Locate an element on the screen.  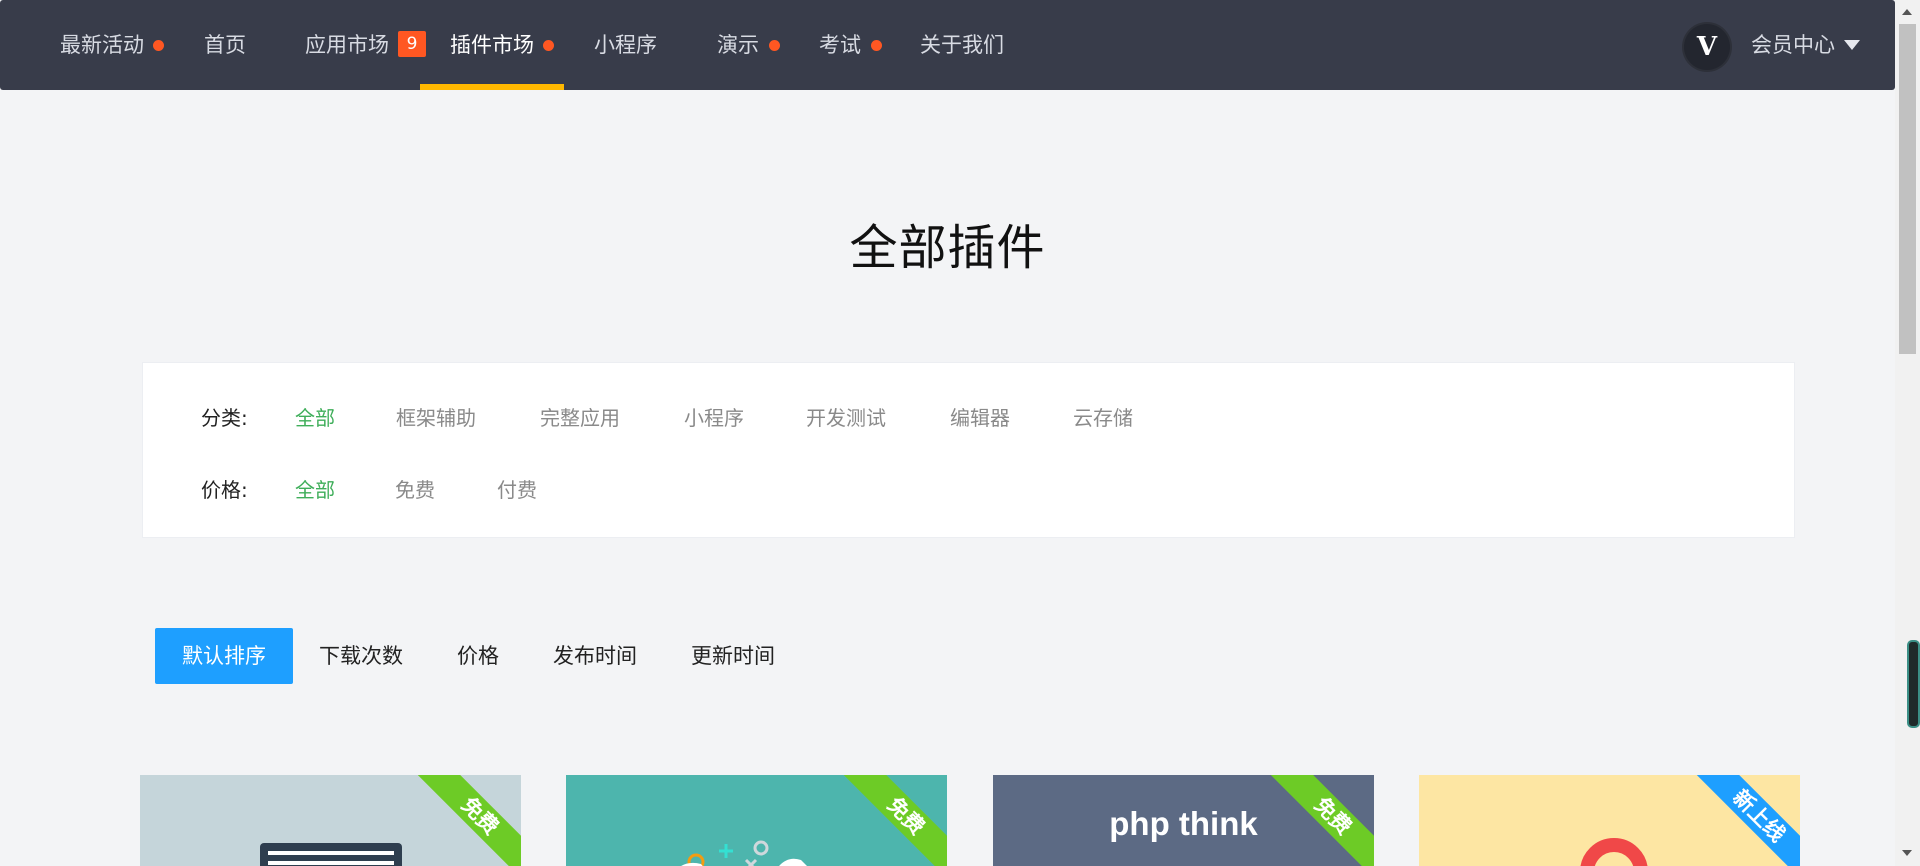
nav-item-about-us: 关于我们 is located at coordinates (962, 45).